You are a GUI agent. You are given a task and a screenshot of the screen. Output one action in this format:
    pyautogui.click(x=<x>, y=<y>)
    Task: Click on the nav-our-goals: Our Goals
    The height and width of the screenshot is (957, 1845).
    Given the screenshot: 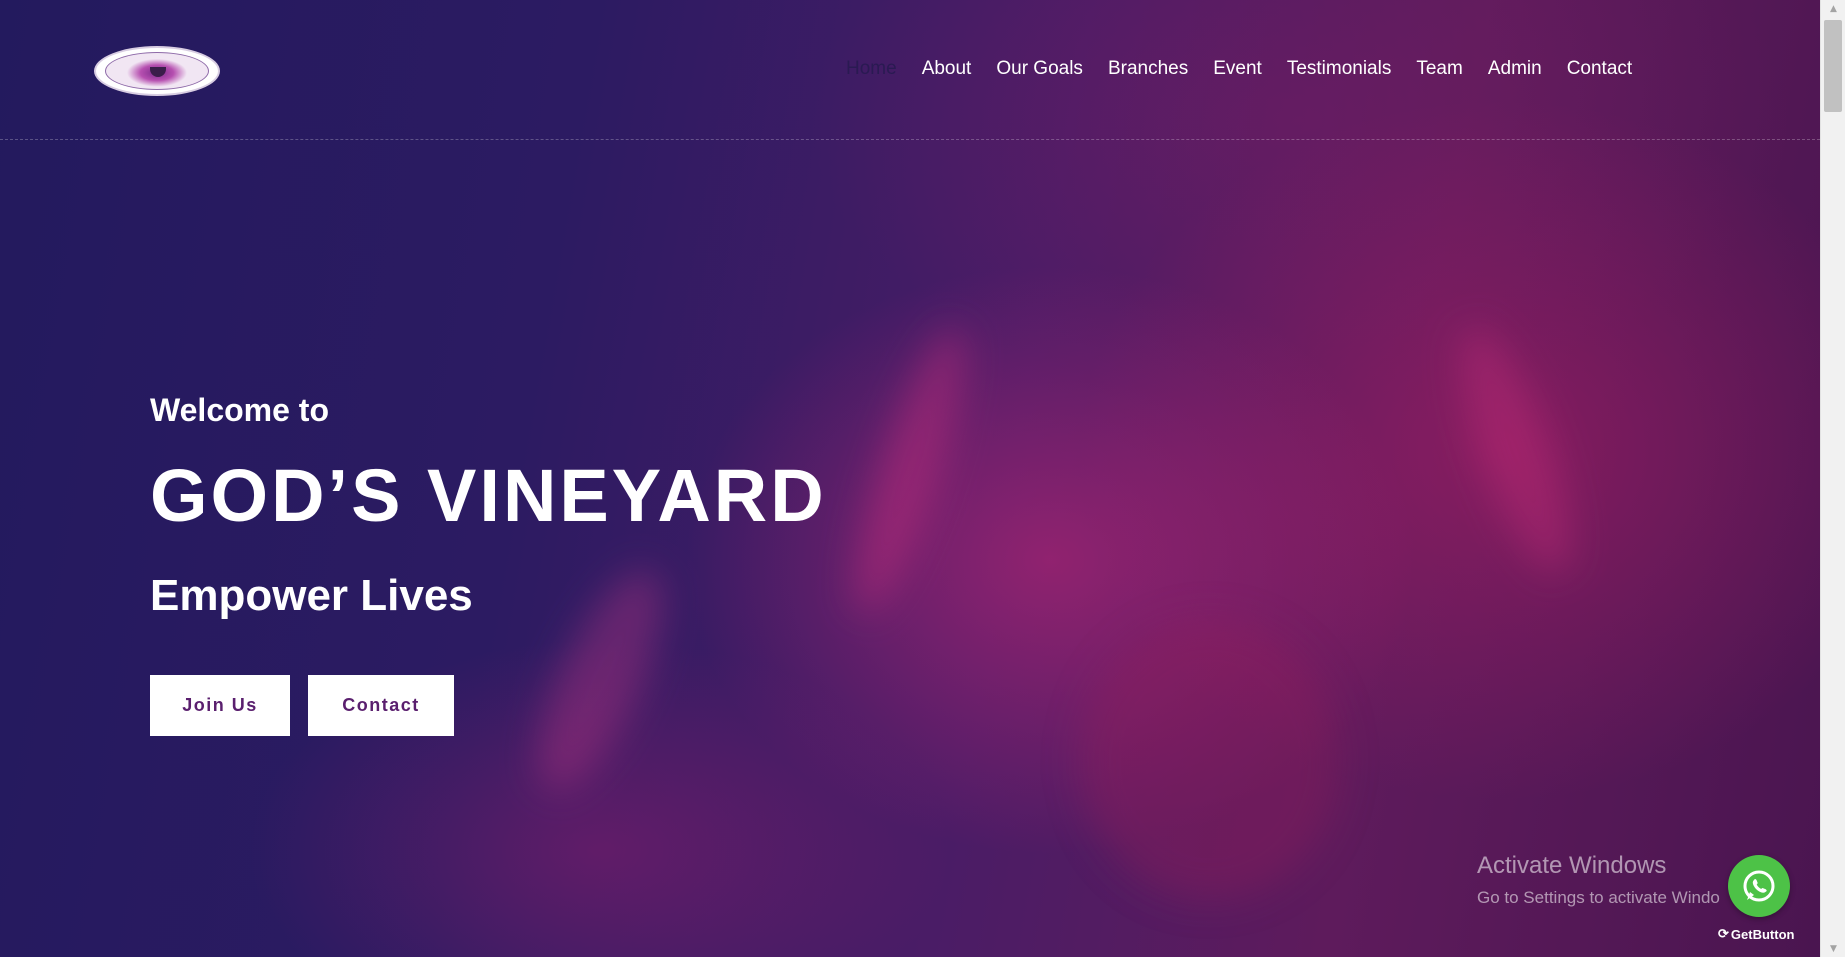 What is the action you would take?
    pyautogui.click(x=1039, y=69)
    